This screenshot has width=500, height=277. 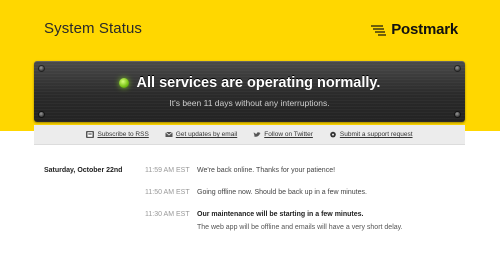 I want to click on support-request-link: Submit a support request, so click(x=371, y=134).